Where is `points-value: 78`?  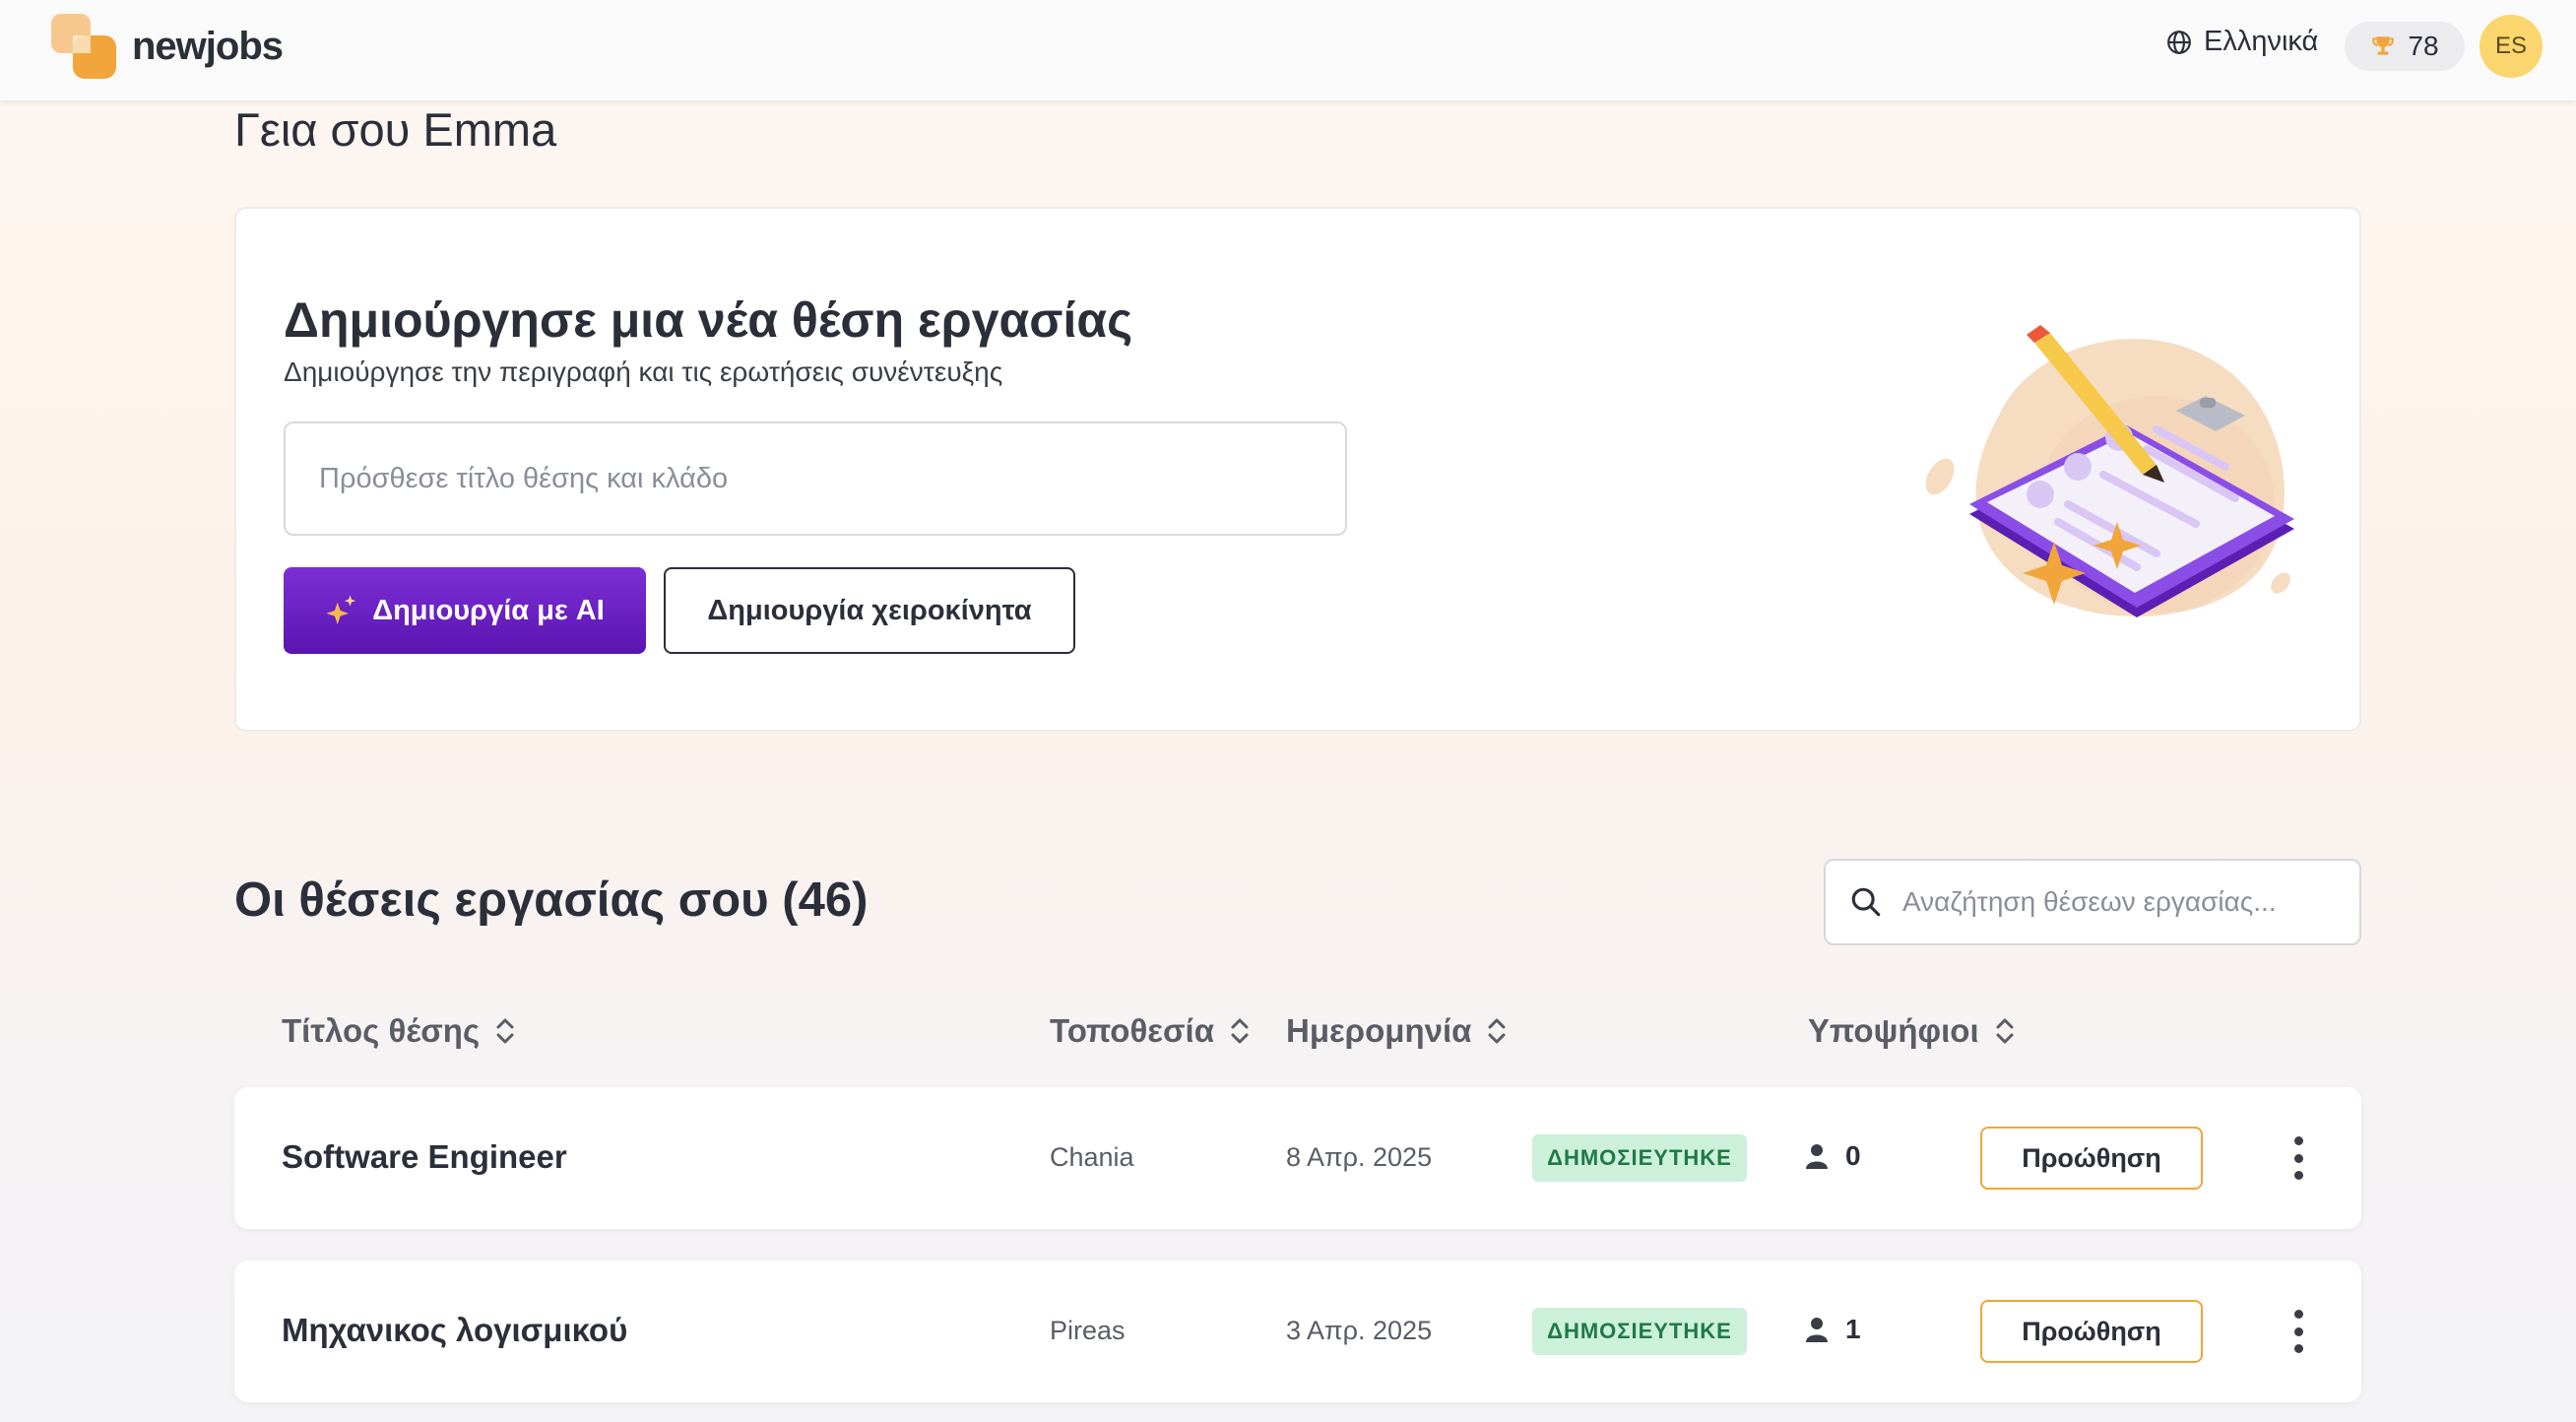 points-value: 78 is located at coordinates (2423, 46).